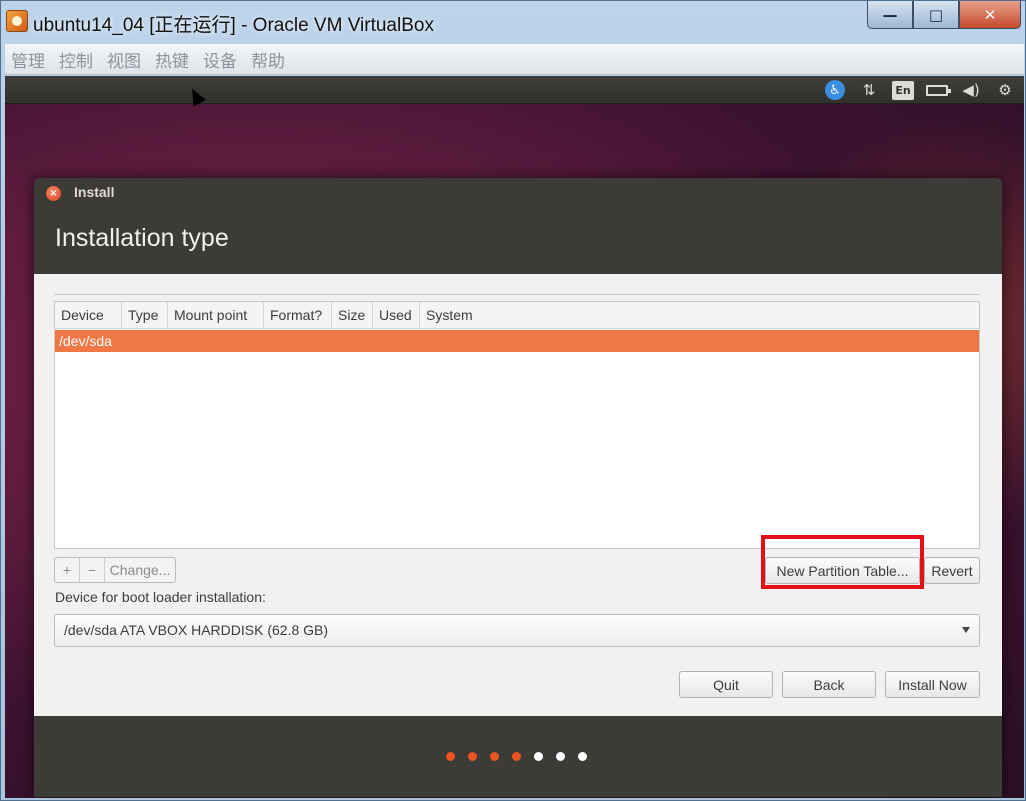 Image resolution: width=1026 pixels, height=801 pixels. What do you see at coordinates (514, 90) in the screenshot?
I see `ubuntu-top-panel: ♿ ⇅ En ◀) ⚙` at bounding box center [514, 90].